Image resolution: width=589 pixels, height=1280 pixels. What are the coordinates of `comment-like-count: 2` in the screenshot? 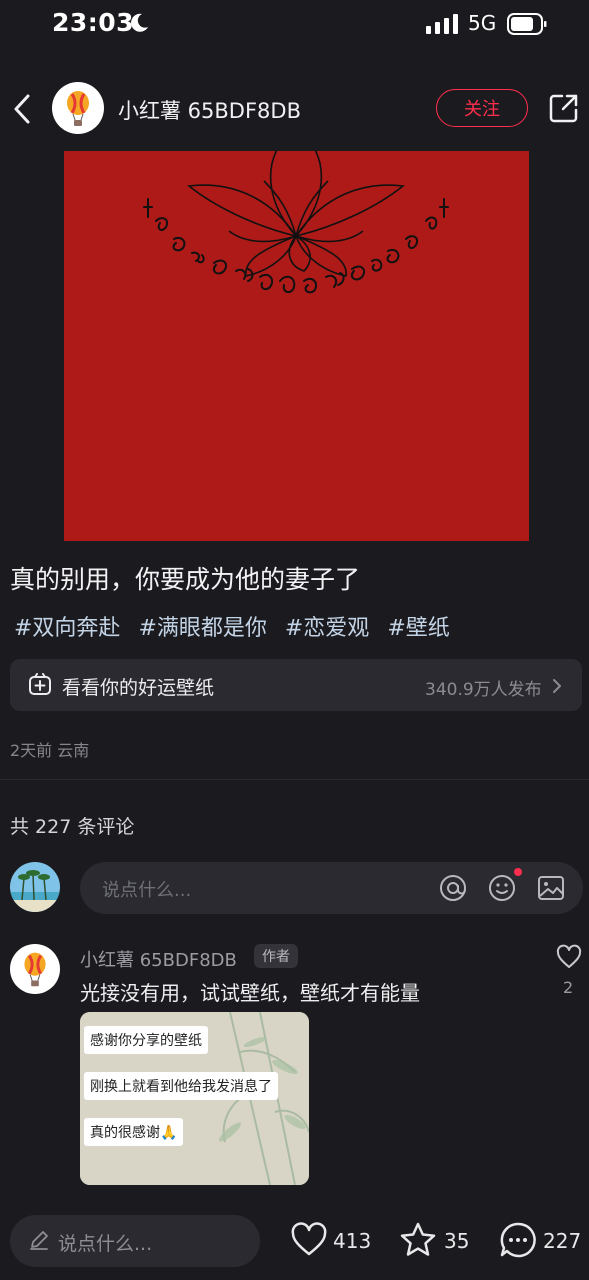 It's located at (568, 987).